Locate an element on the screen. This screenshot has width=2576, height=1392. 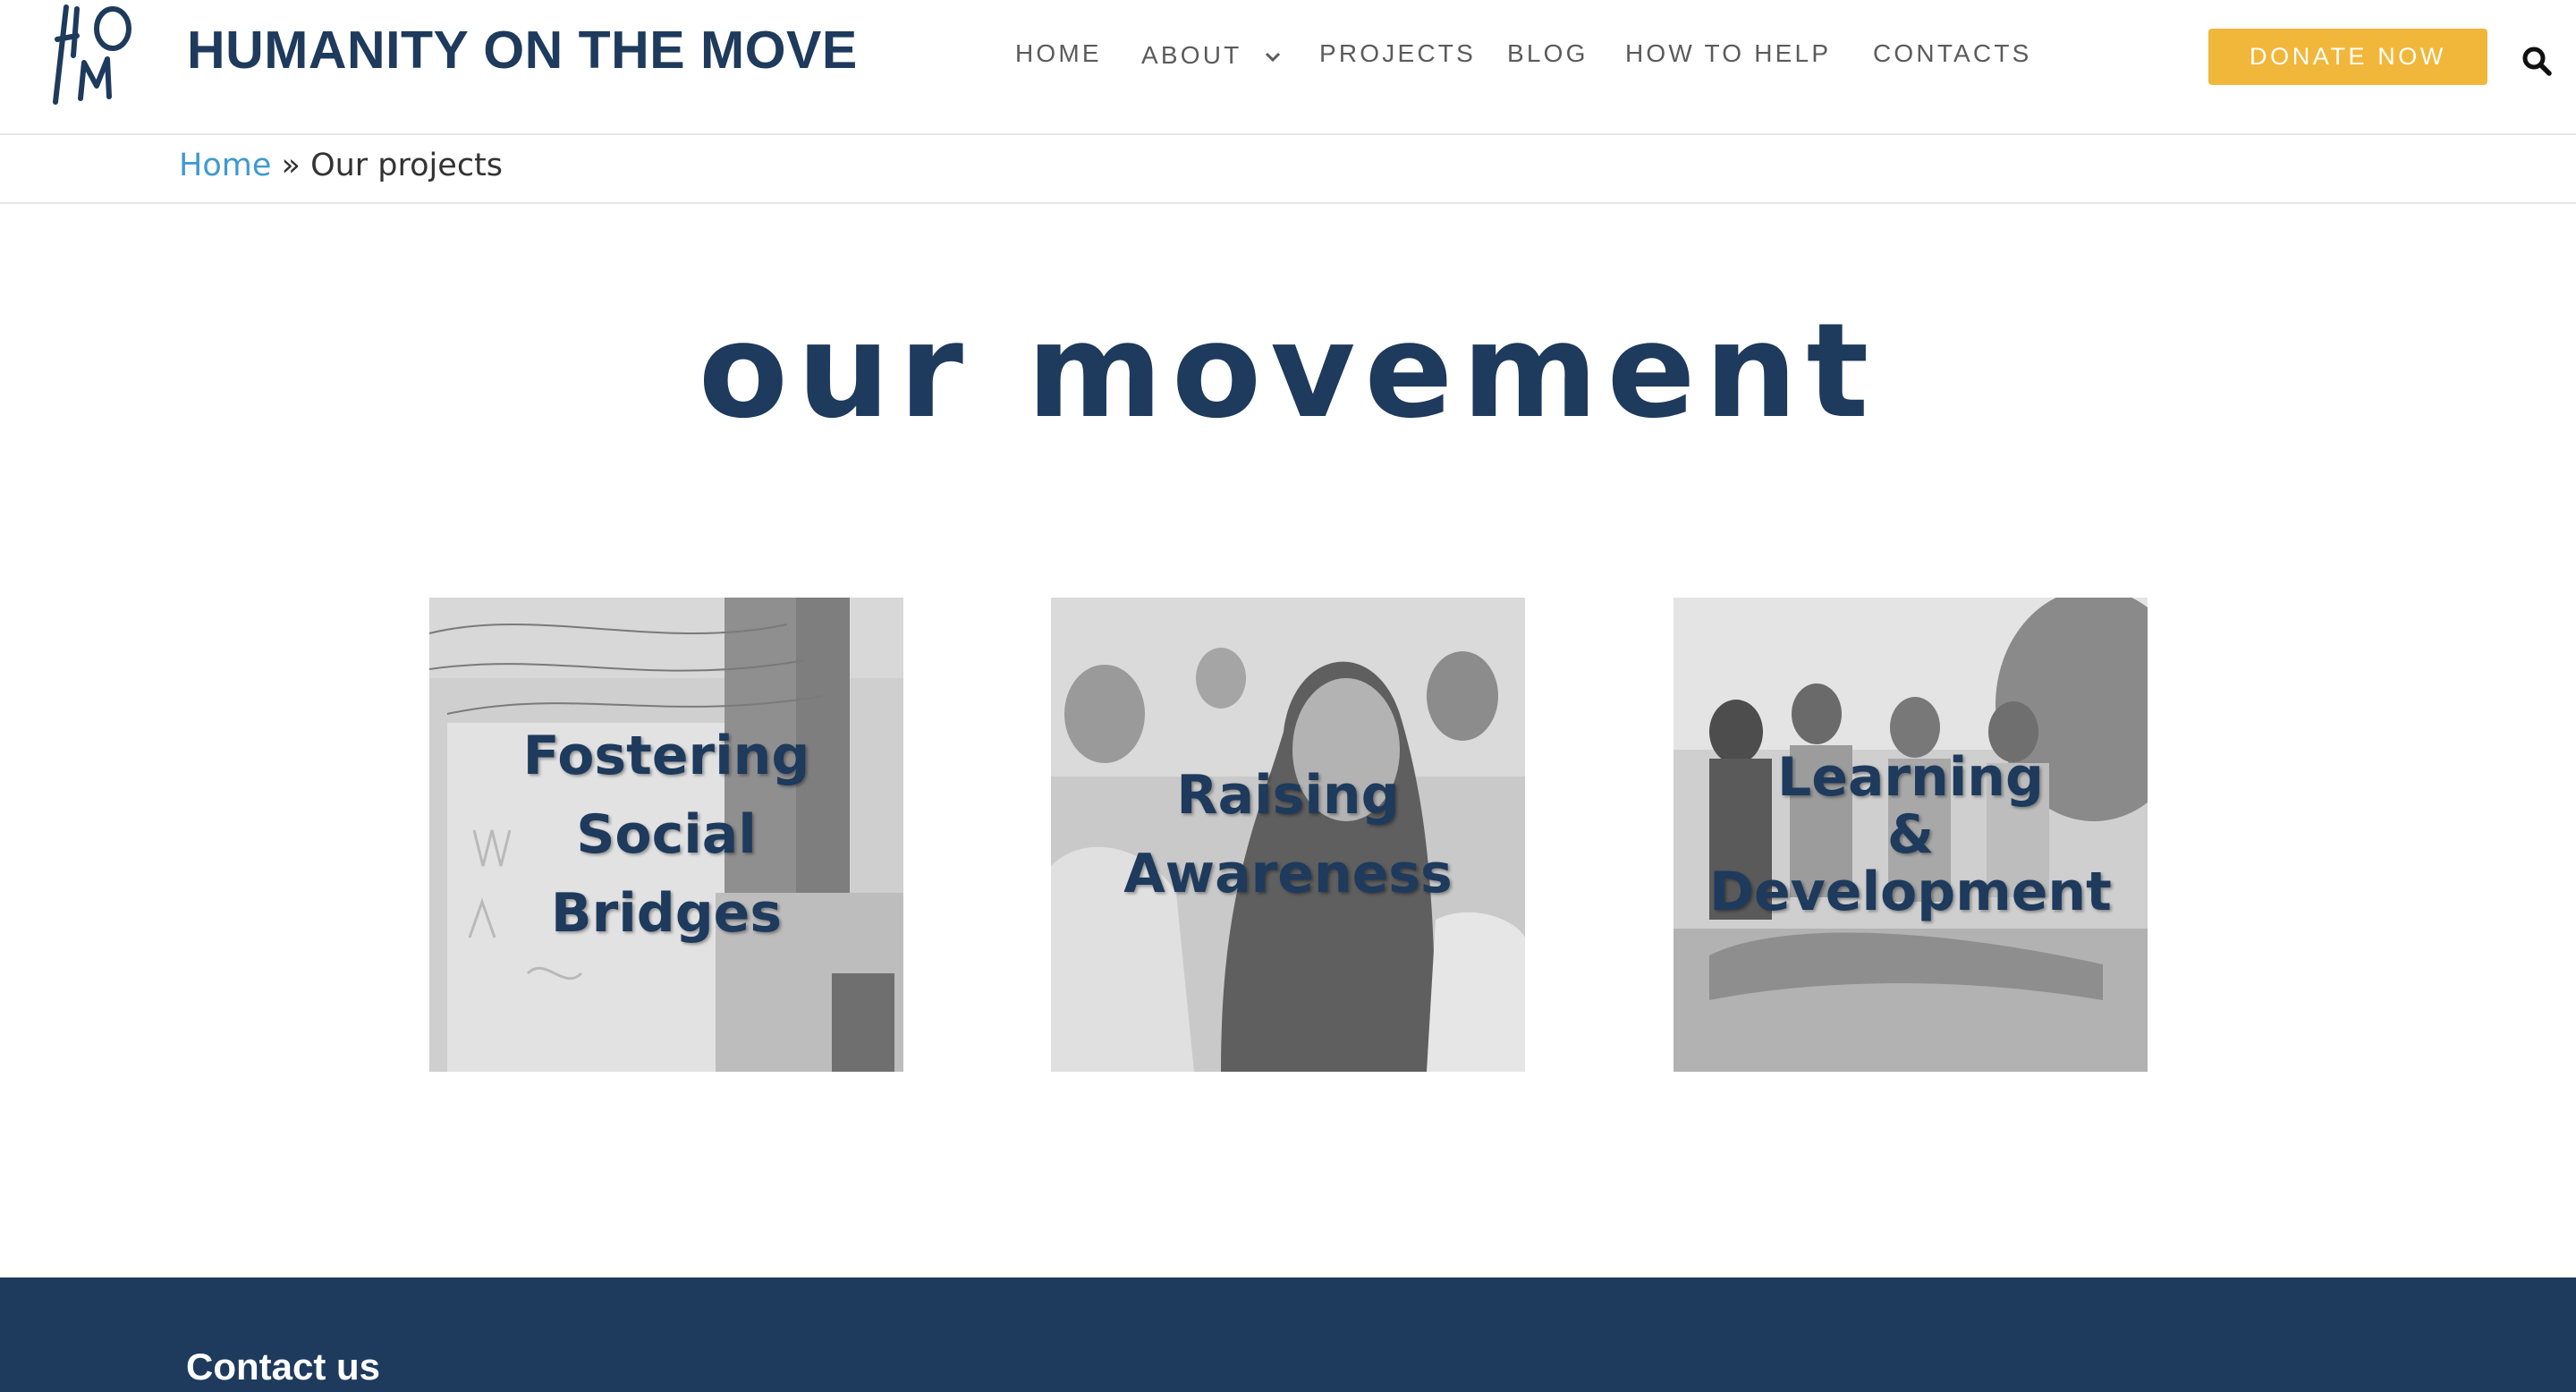
nav-blog-label: BLOG is located at coordinates (1548, 53).